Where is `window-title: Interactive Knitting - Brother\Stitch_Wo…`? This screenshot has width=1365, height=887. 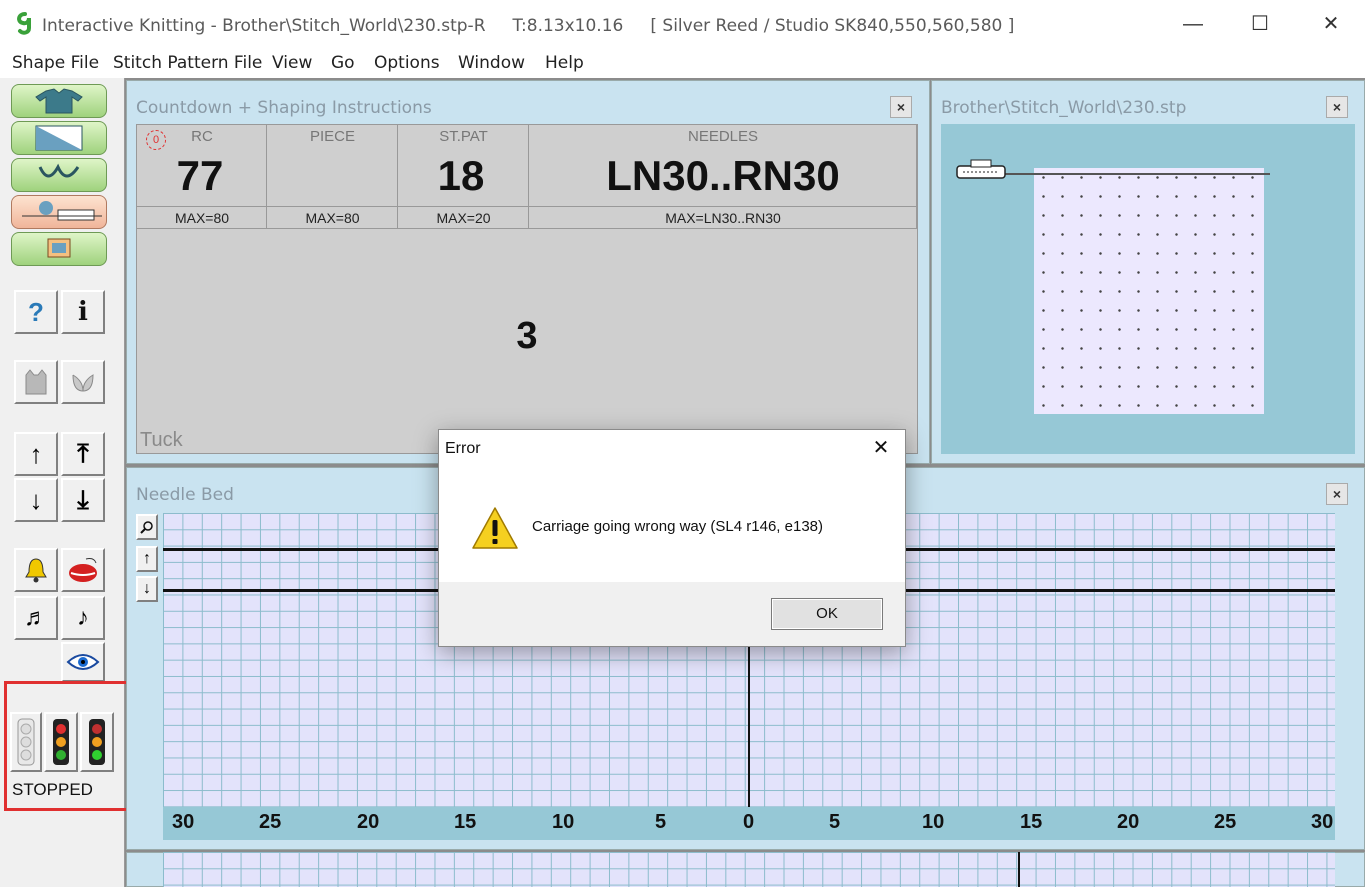
window-title: Interactive Knitting - Brother\Stitch_Wo… is located at coordinates (528, 26).